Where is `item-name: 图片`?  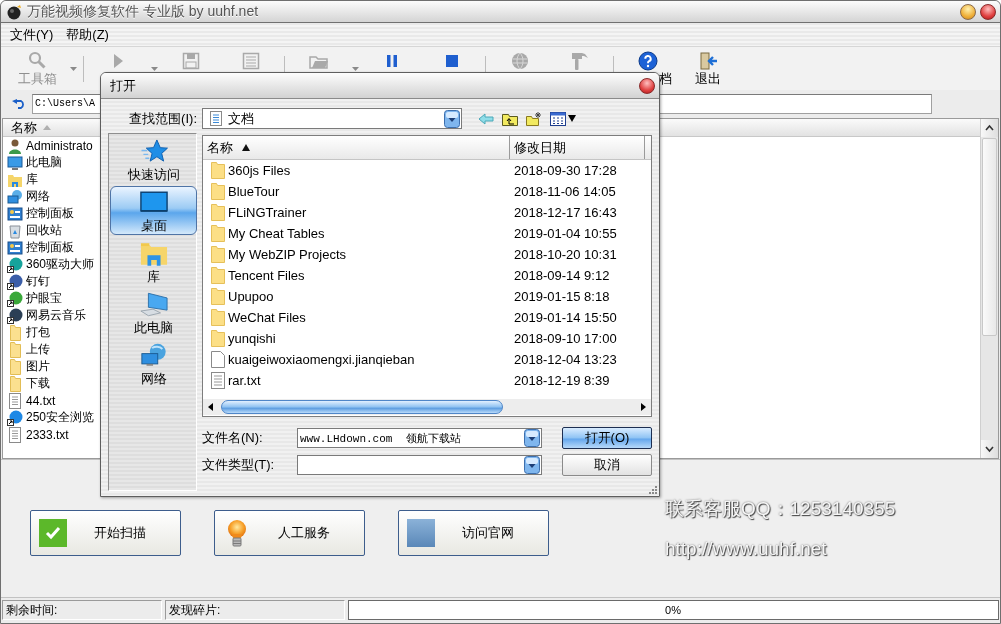
item-name: 图片 is located at coordinates (38, 366).